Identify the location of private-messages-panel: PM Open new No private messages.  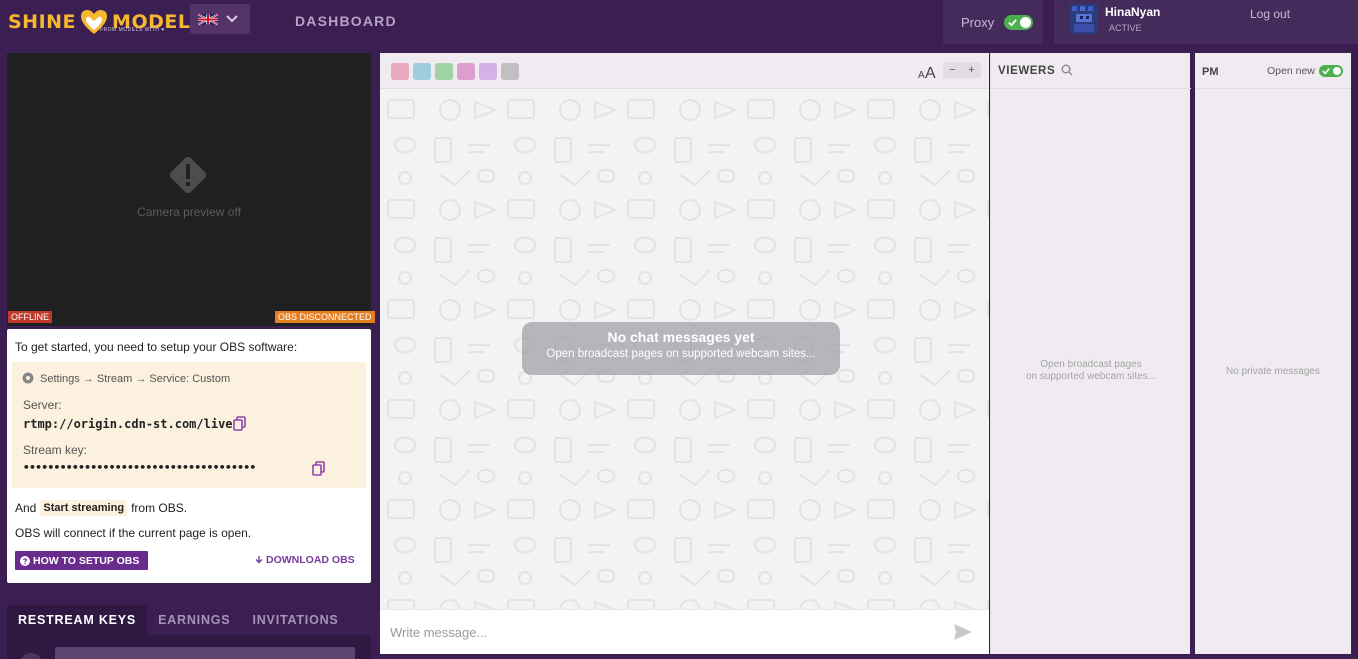
(1273, 353).